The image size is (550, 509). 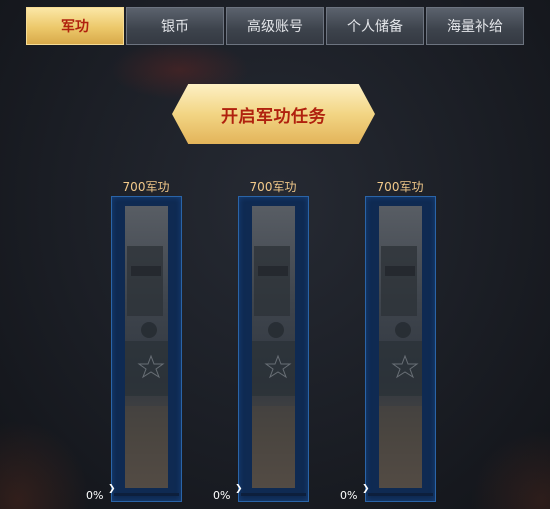 I want to click on tab-personal-reserve: 个人储备, so click(x=375, y=26).